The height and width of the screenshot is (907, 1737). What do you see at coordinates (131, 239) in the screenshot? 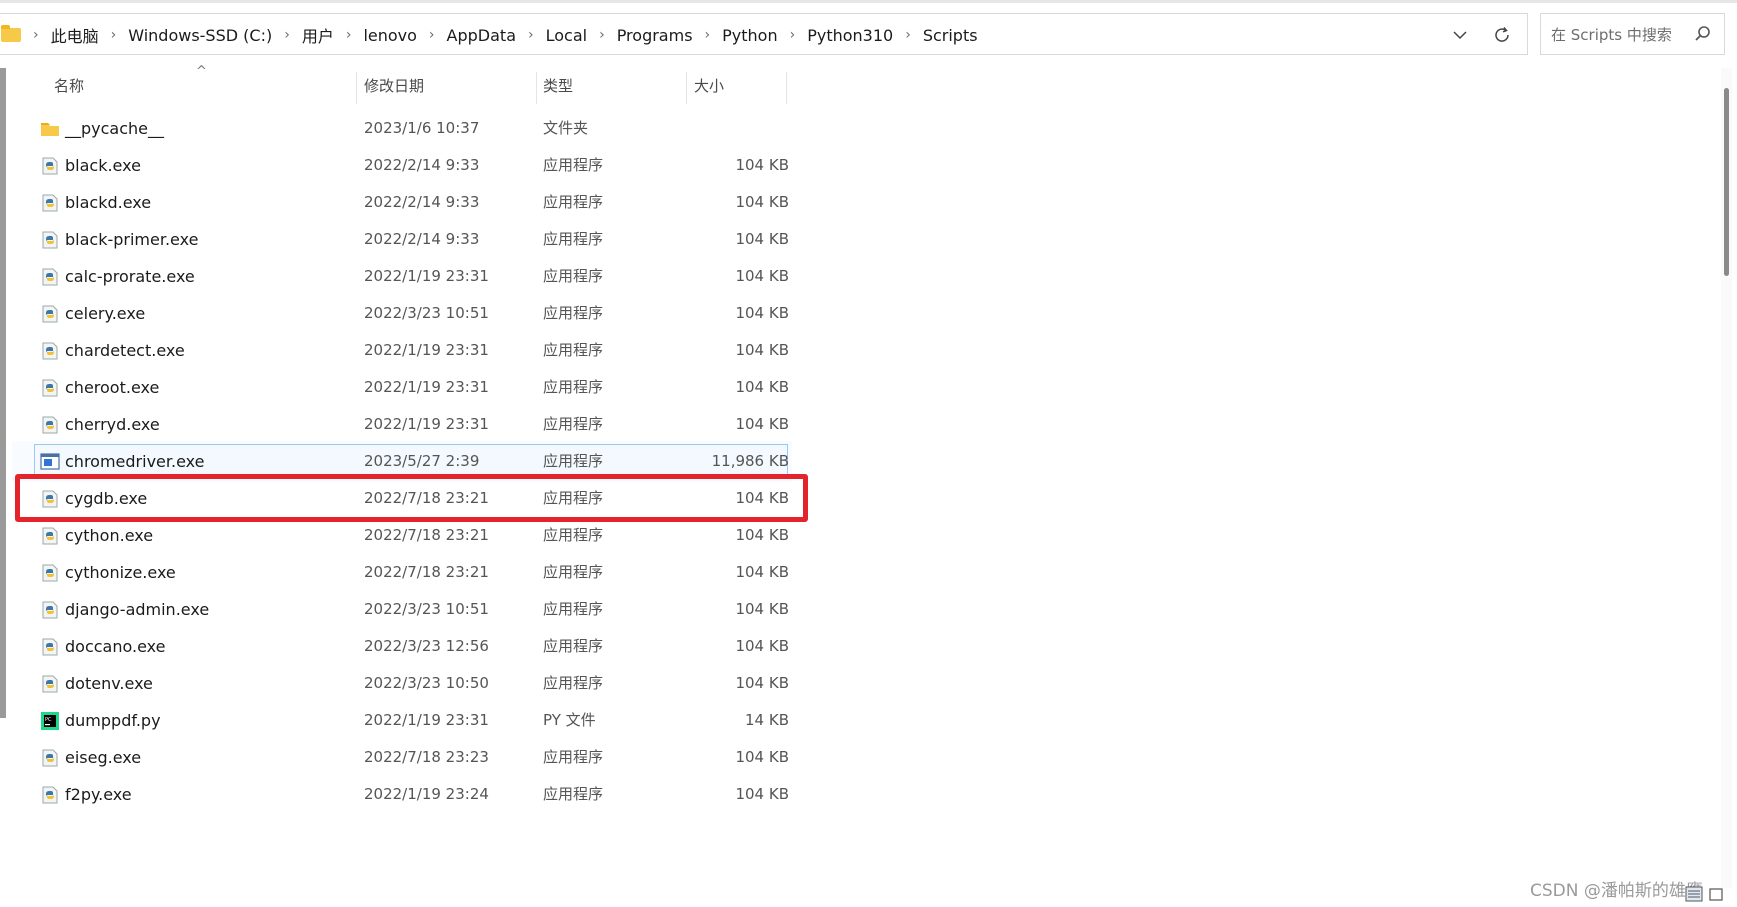
I see `file-name: black-primer.exe` at bounding box center [131, 239].